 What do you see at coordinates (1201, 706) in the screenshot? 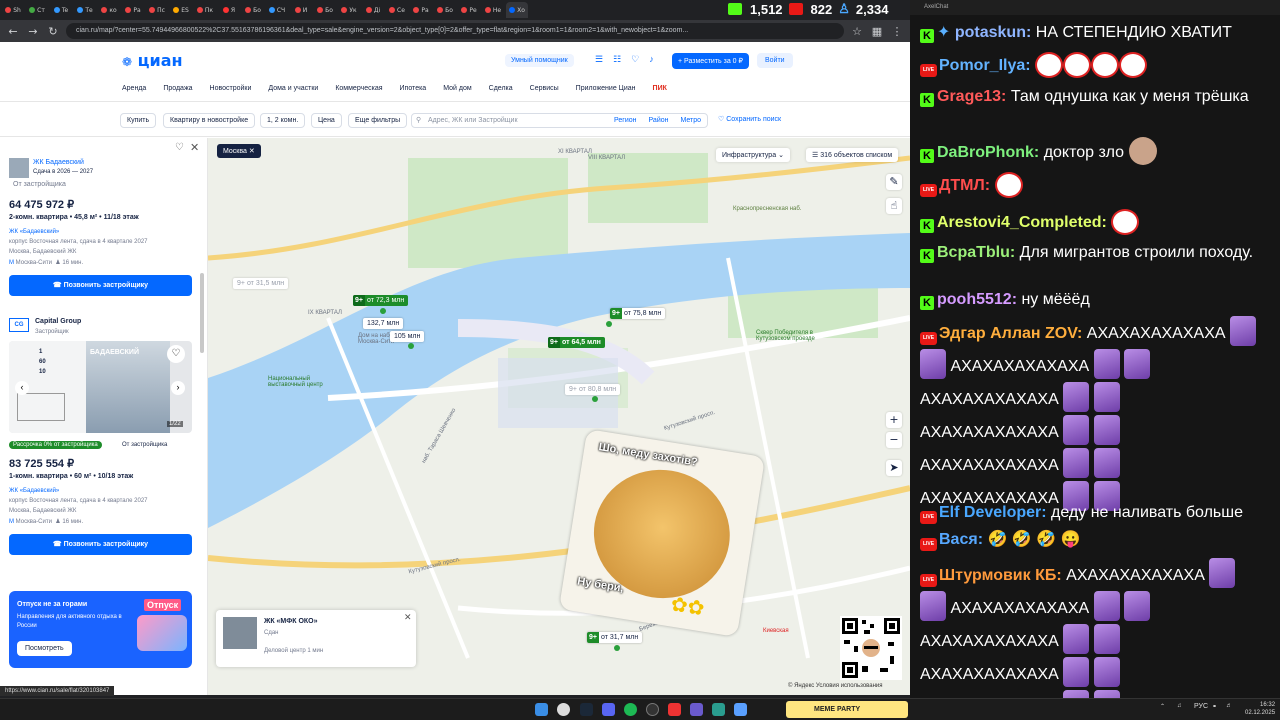
I see `lang-indicator: РУС` at bounding box center [1201, 706].